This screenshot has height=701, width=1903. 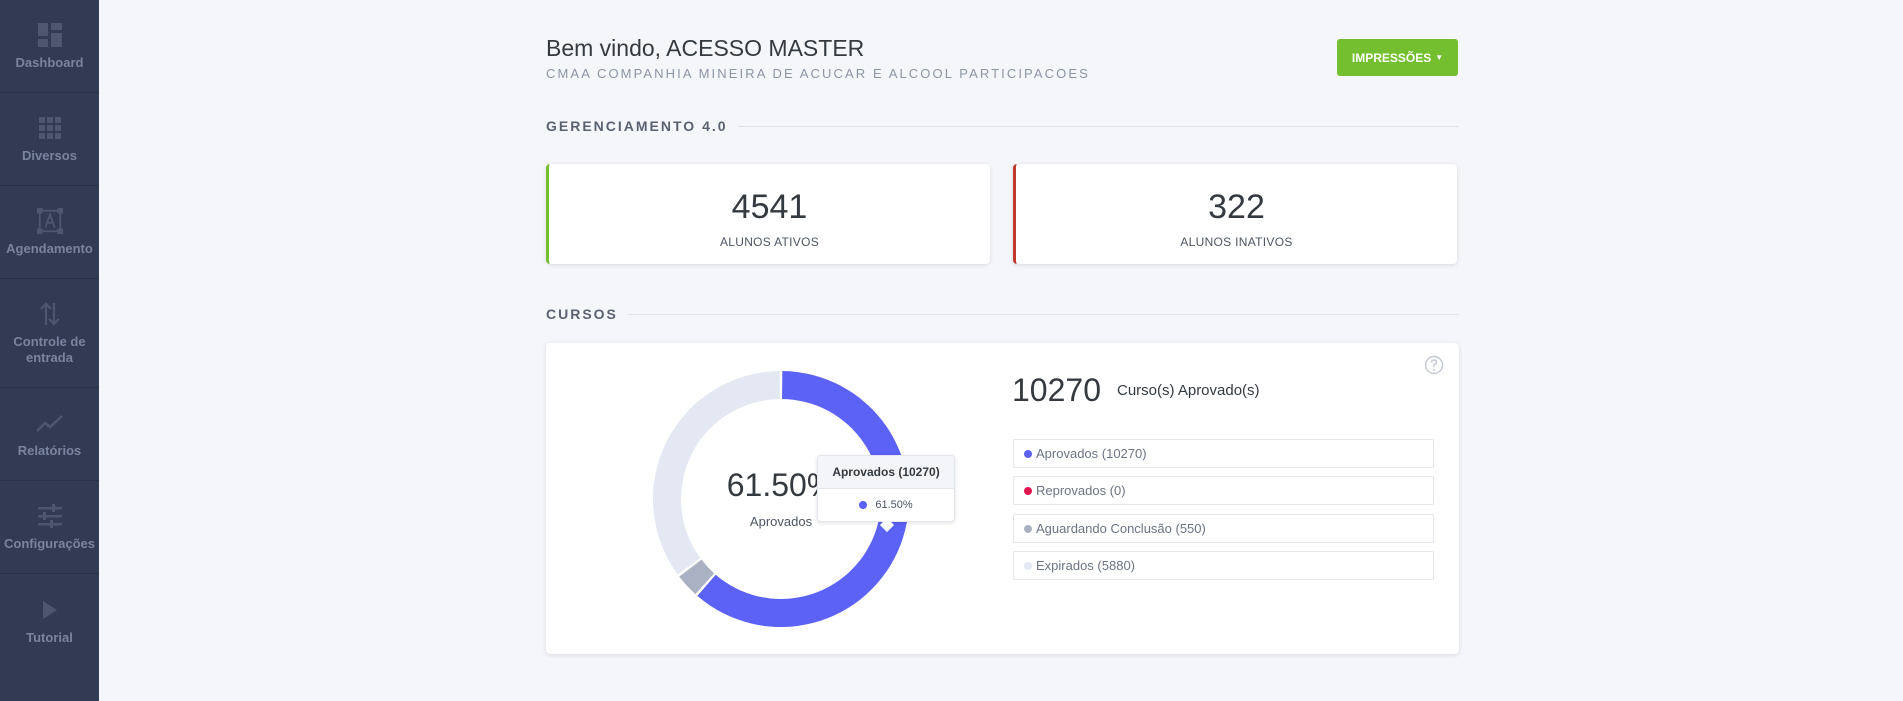 I want to click on page-title: Bem vindo, ACESSO MASTER, so click(x=705, y=48).